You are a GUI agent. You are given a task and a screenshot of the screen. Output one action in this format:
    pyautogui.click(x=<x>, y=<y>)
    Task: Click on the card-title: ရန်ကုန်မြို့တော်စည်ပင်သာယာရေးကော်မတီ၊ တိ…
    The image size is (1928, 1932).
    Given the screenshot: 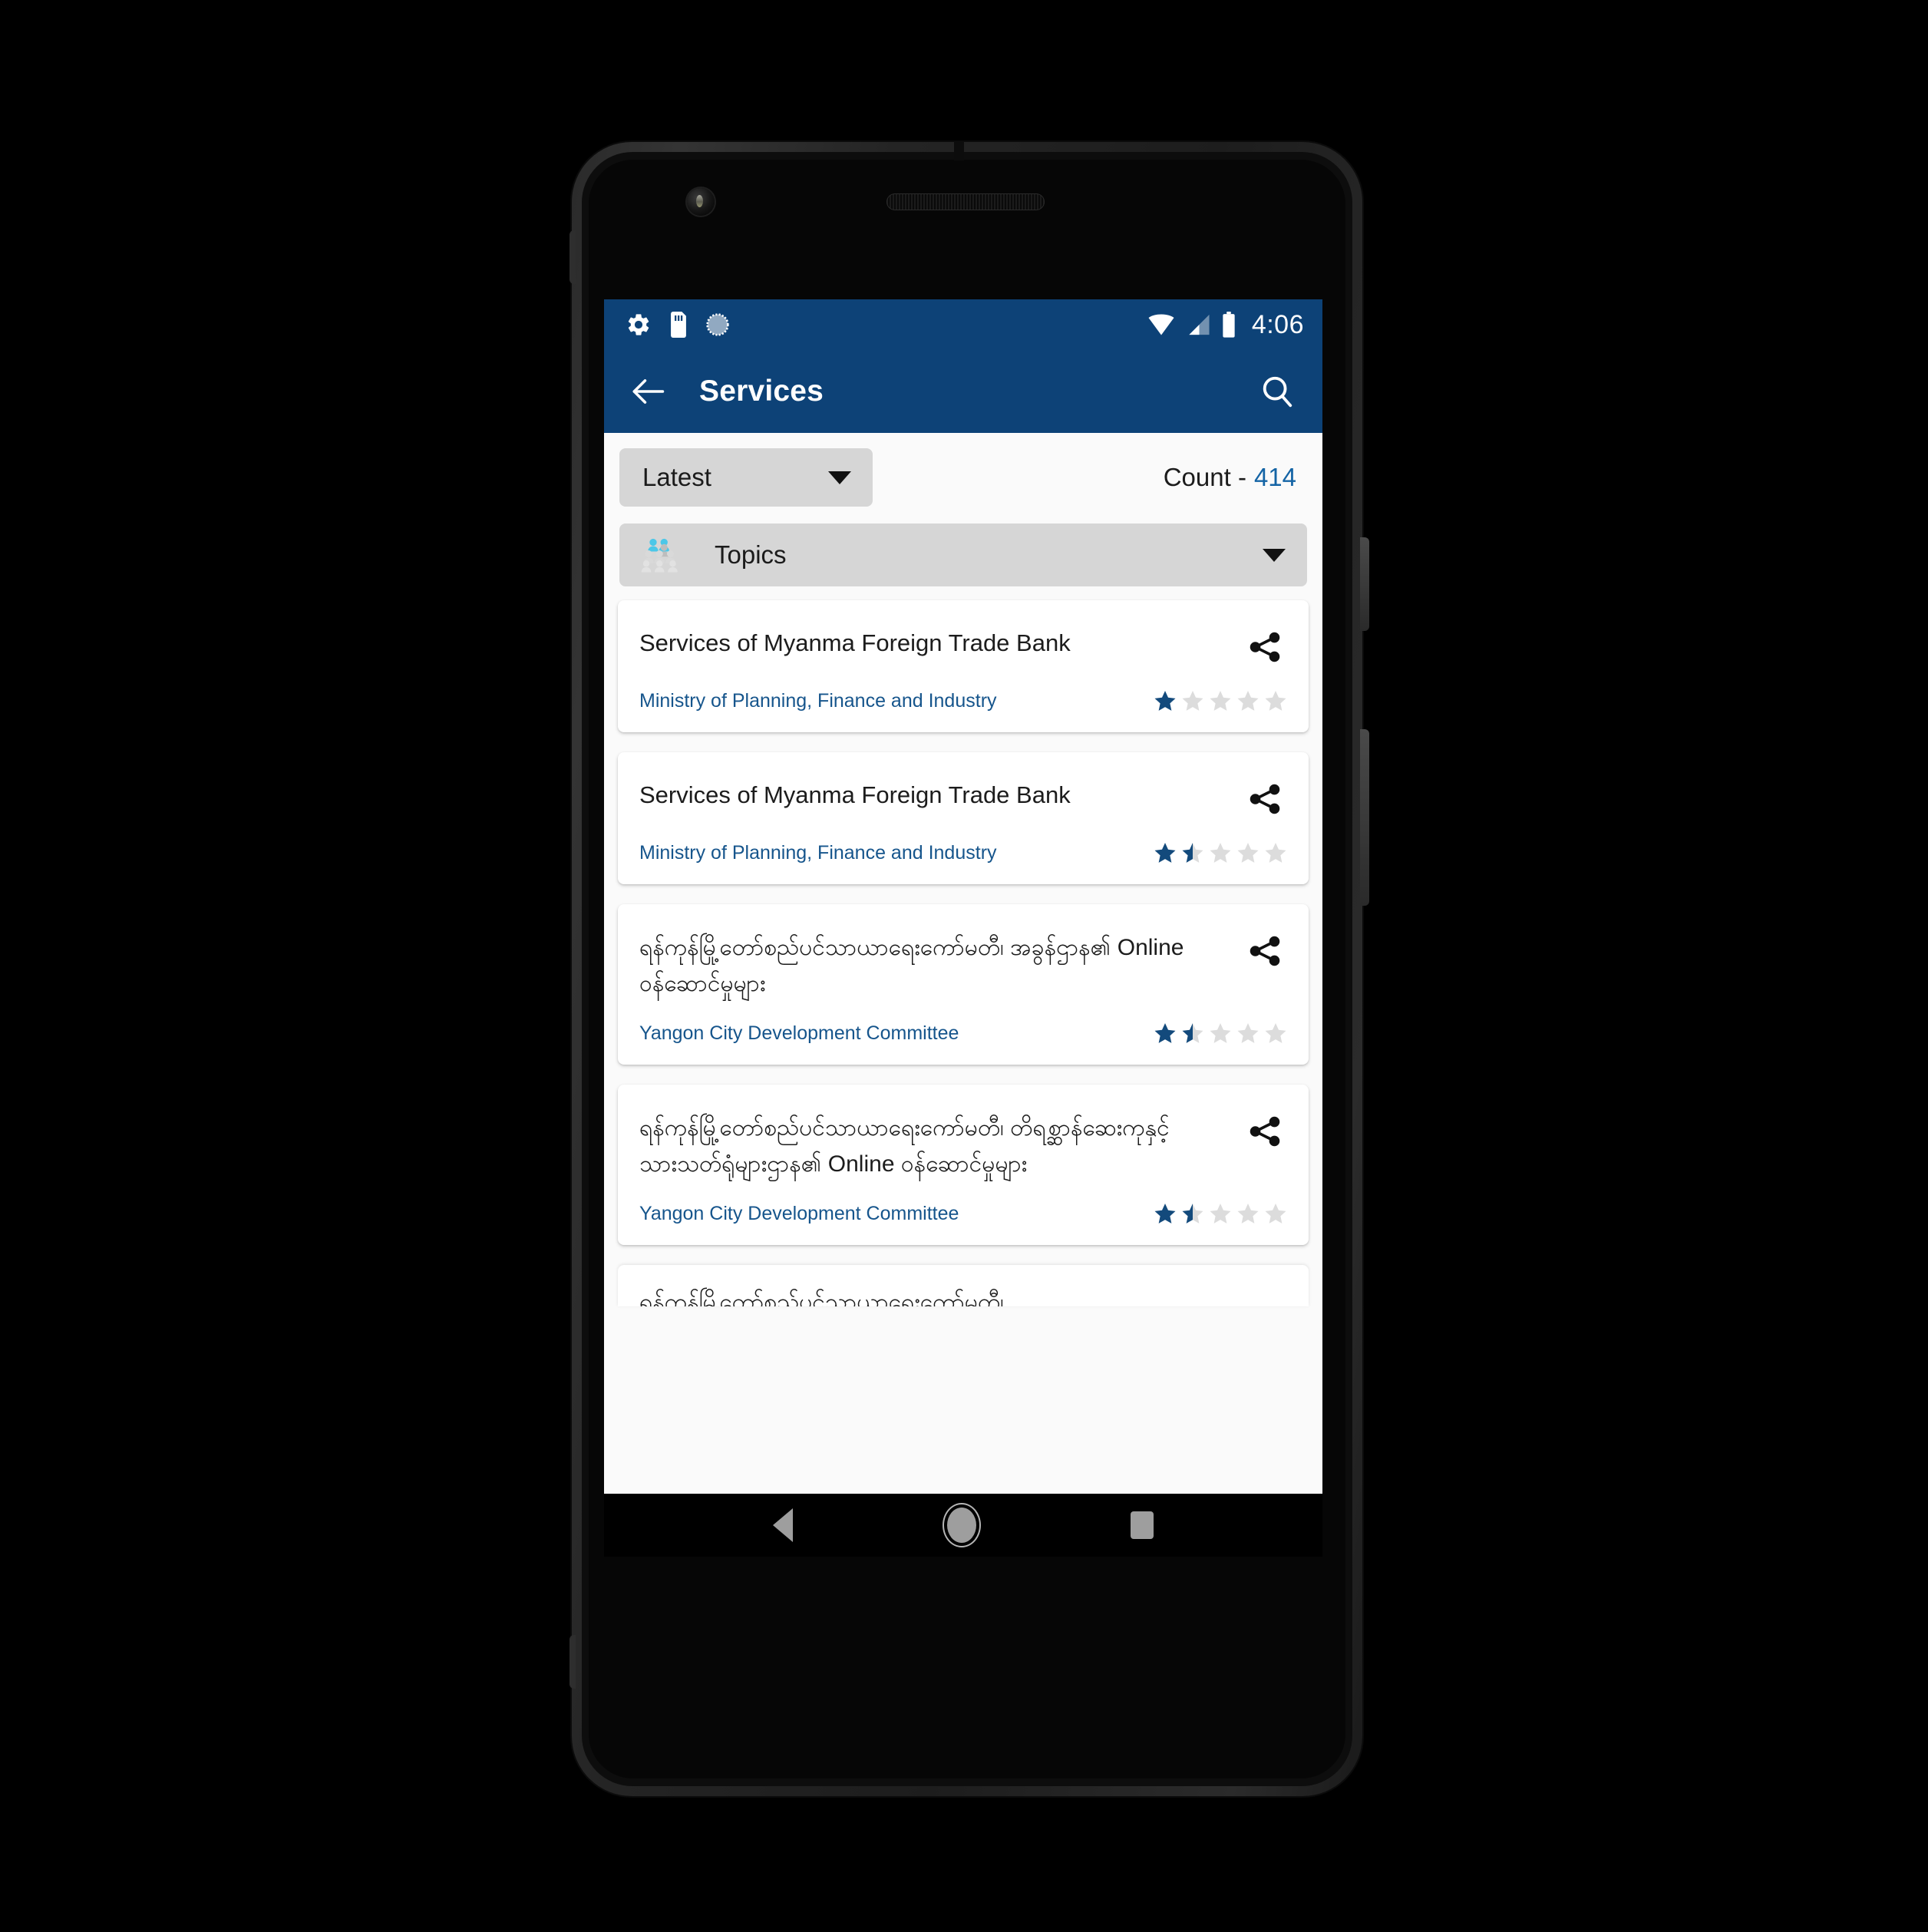 What is the action you would take?
    pyautogui.click(x=905, y=1146)
    